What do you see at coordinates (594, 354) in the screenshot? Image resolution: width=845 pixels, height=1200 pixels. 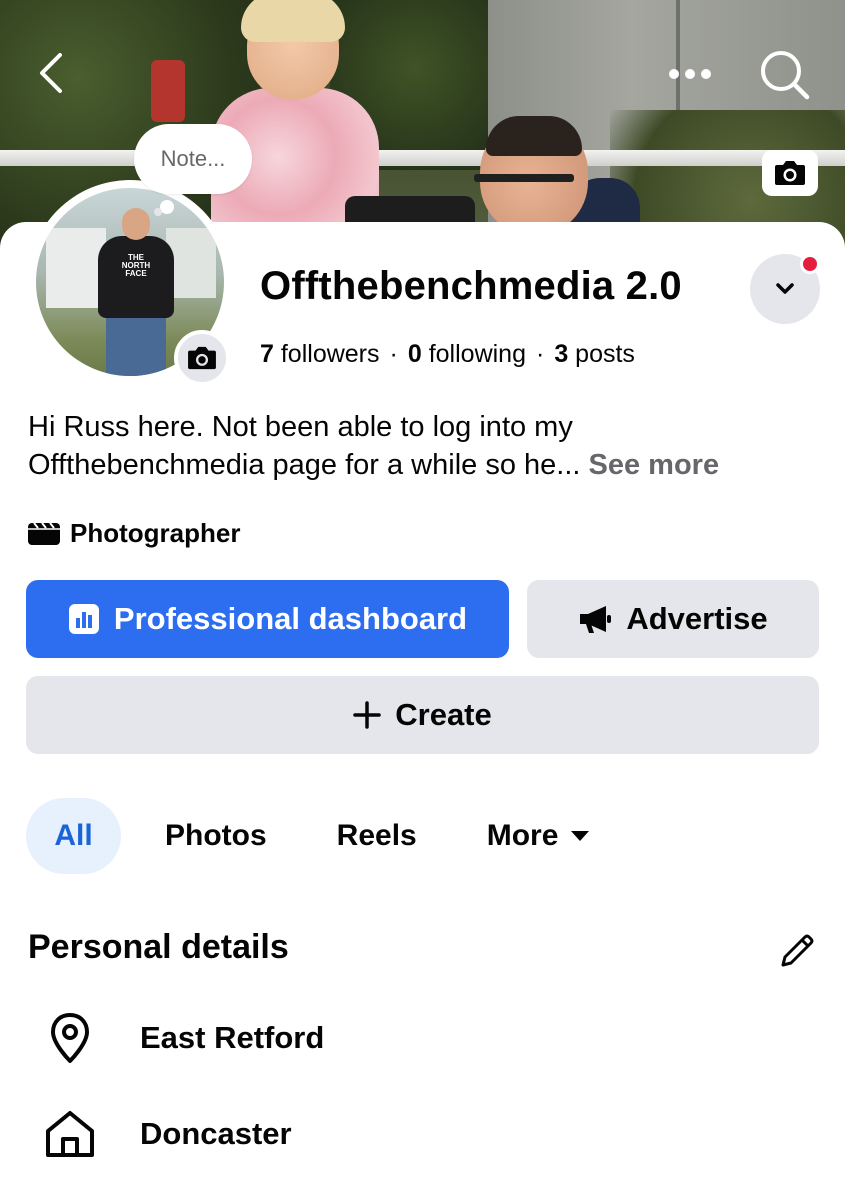 I see `posts-stat: 3 posts` at bounding box center [594, 354].